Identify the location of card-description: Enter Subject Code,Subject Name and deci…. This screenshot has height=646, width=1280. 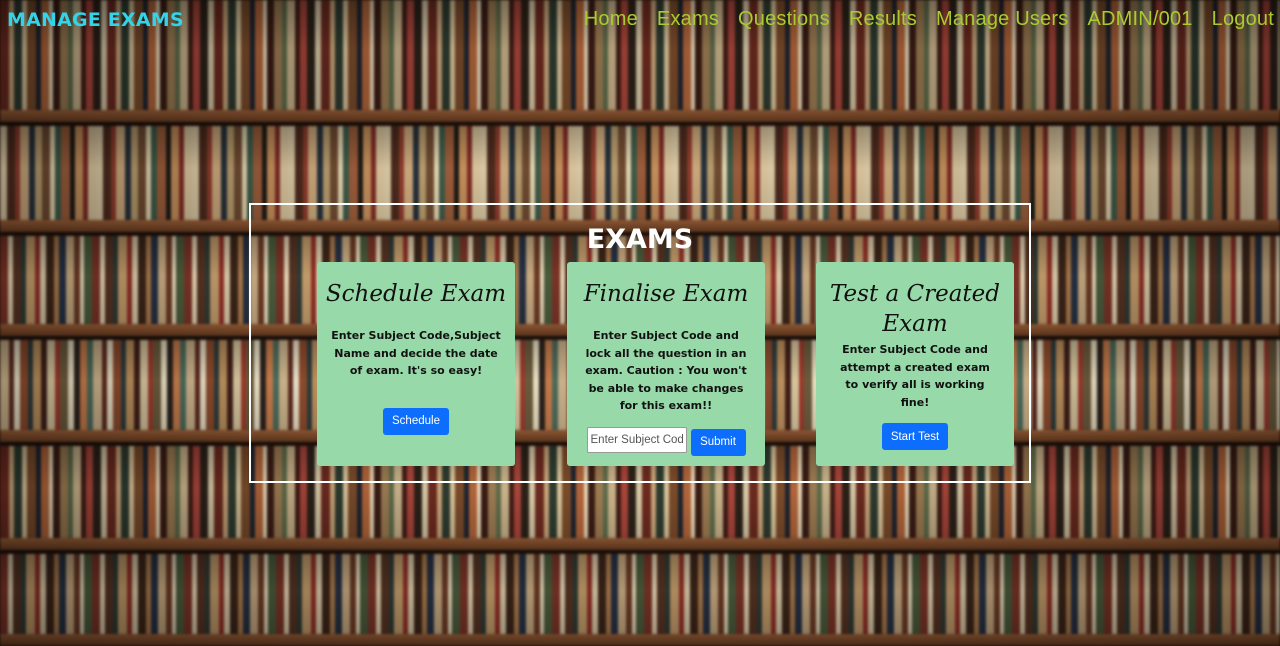
(416, 353).